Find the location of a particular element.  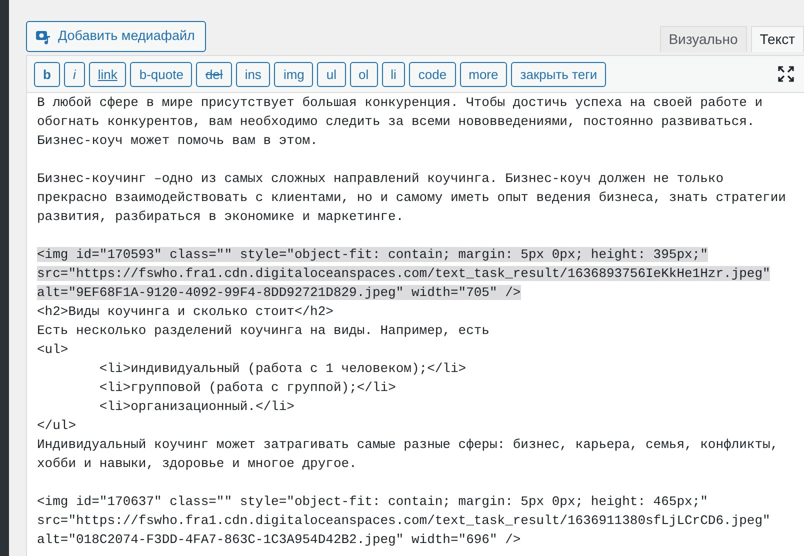

code-line: хобби и навыки, здоровье и многое другое. is located at coordinates (197, 463).